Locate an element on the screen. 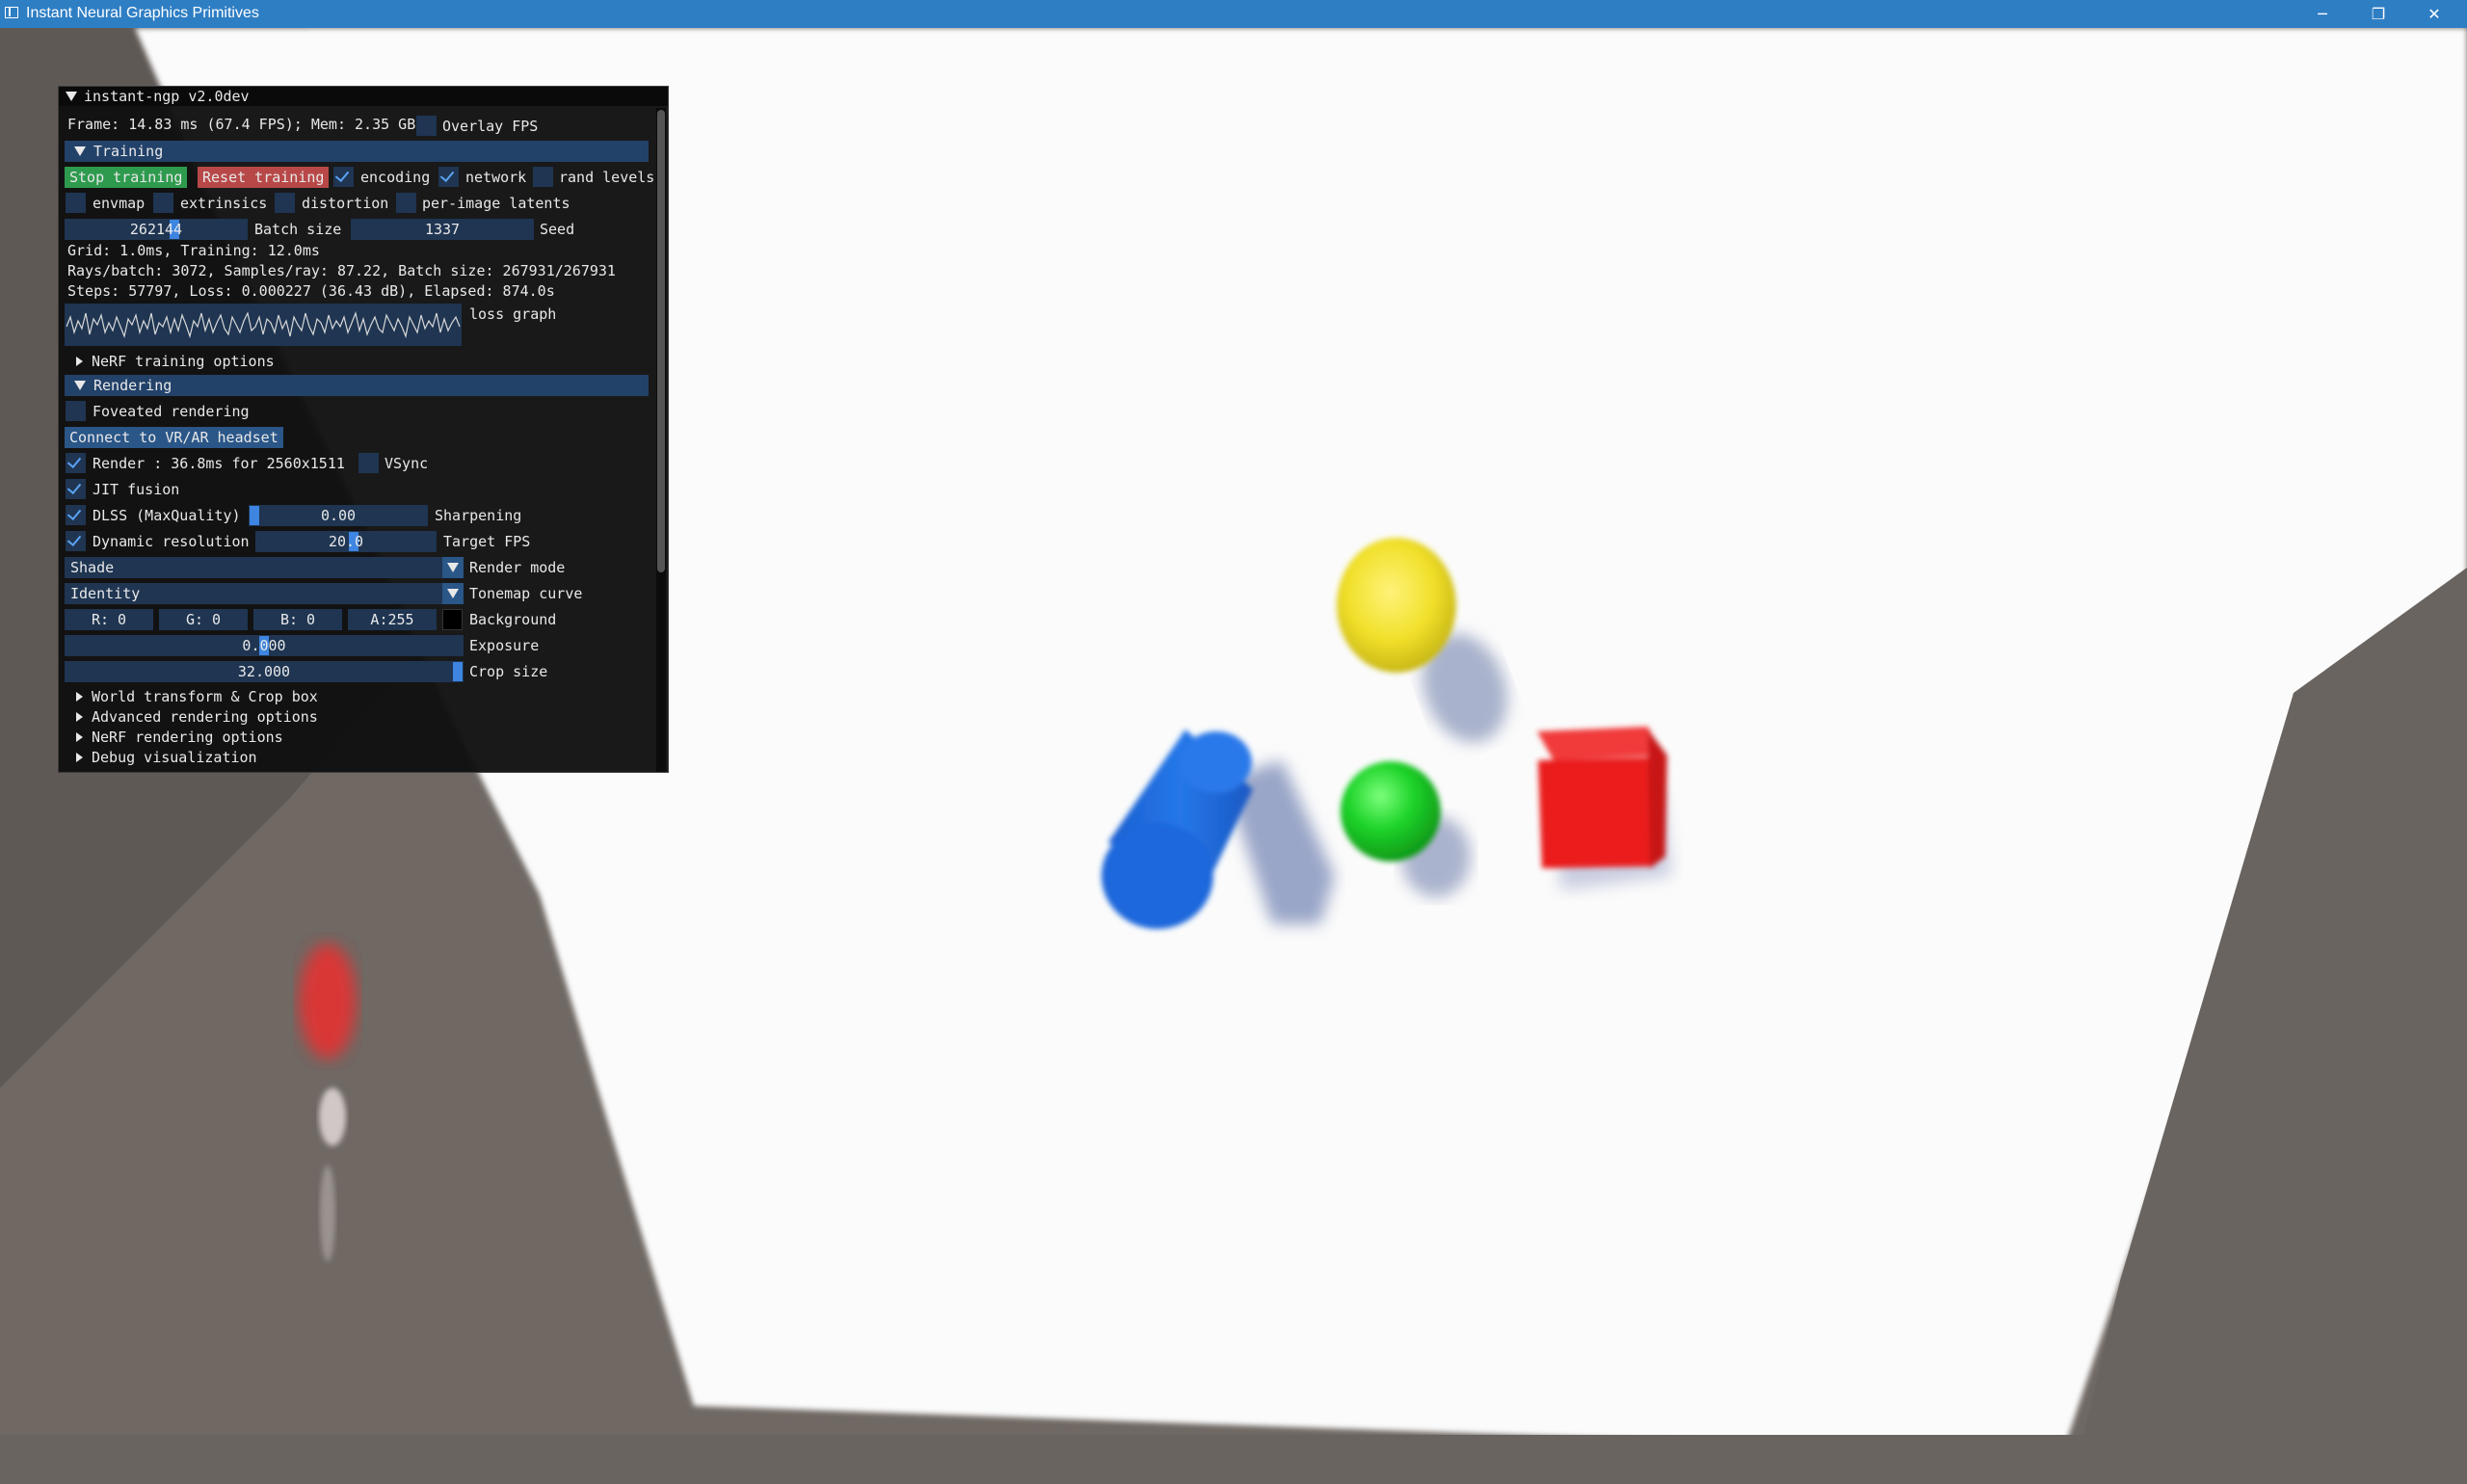 This screenshot has width=2467, height=1484. rendering-header-label: Rendering is located at coordinates (132, 385).